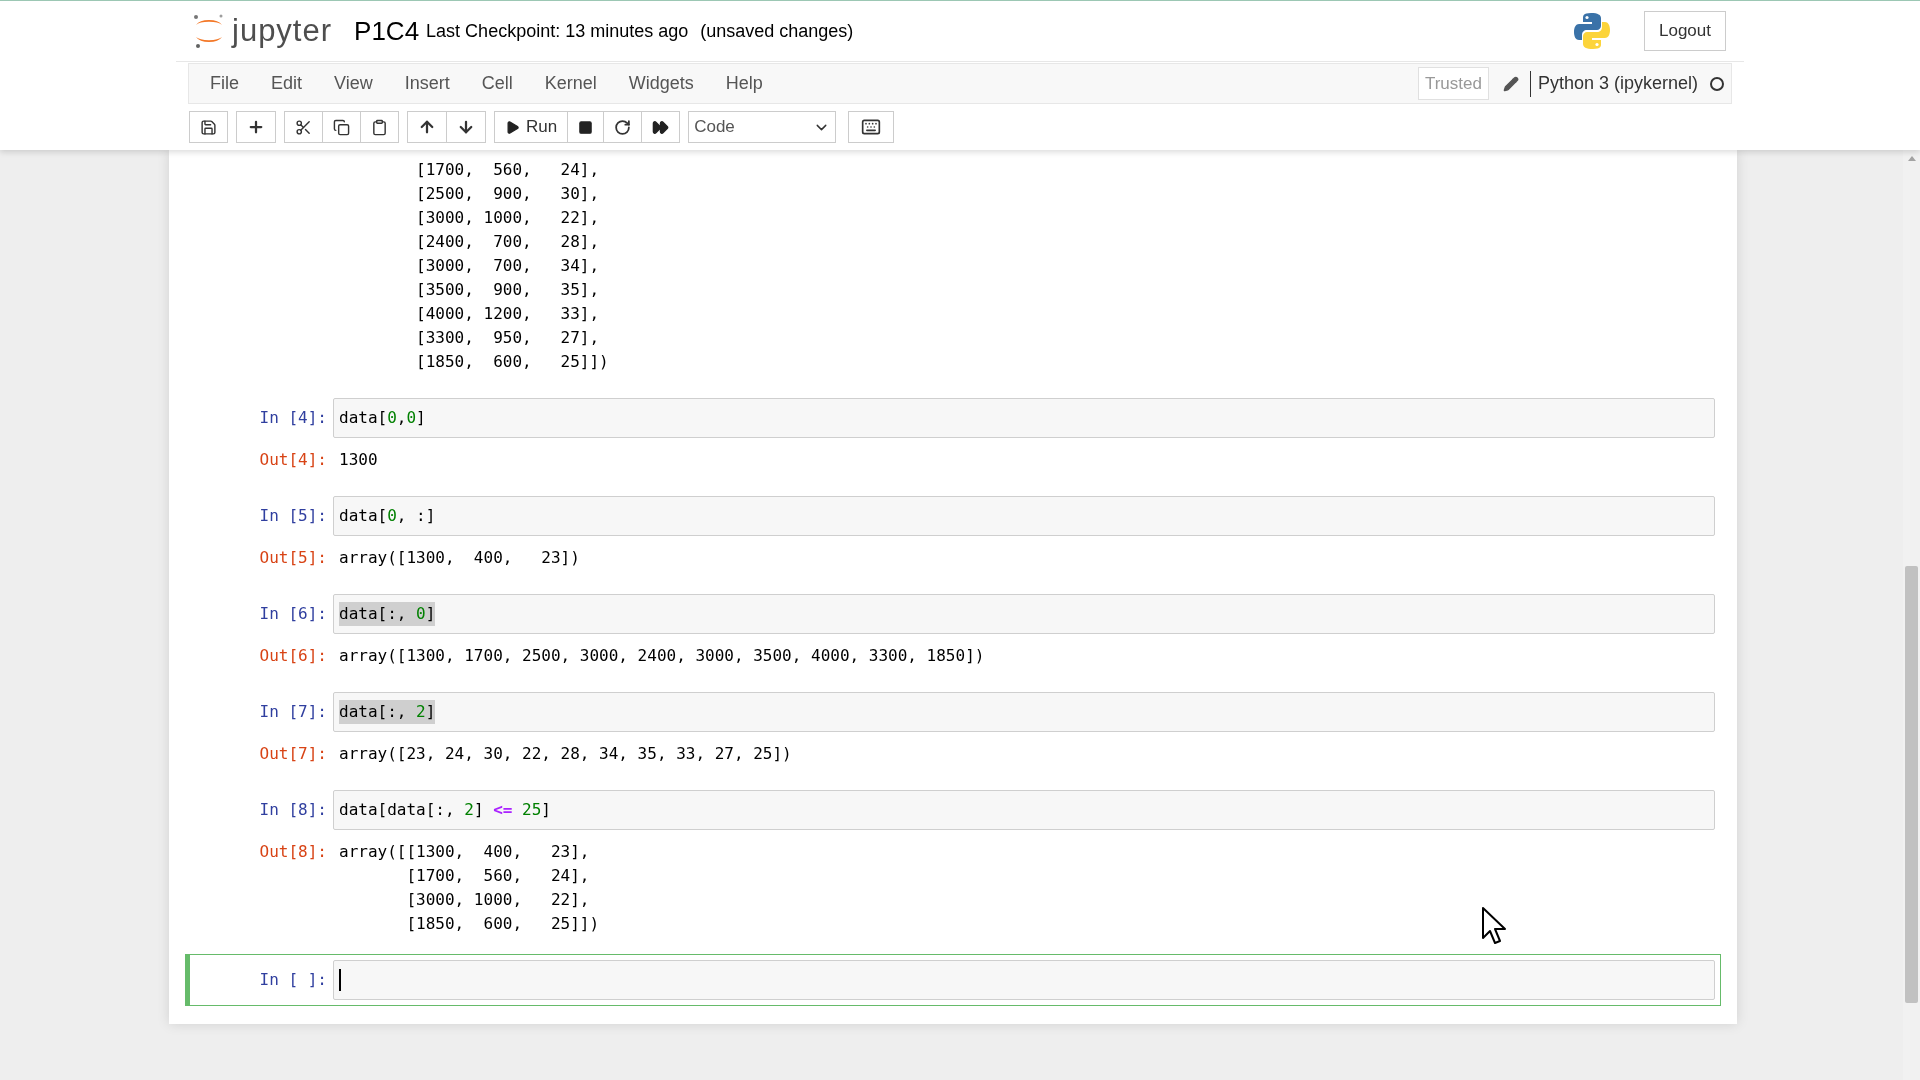  Describe the element at coordinates (1024, 418) in the screenshot. I see `code-input-field: data[0,0]` at that location.